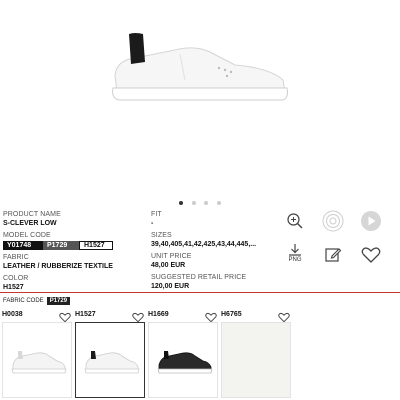 The width and height of the screenshot is (400, 400). Describe the element at coordinates (200, 67) in the screenshot. I see `sneaker-illustration` at that location.